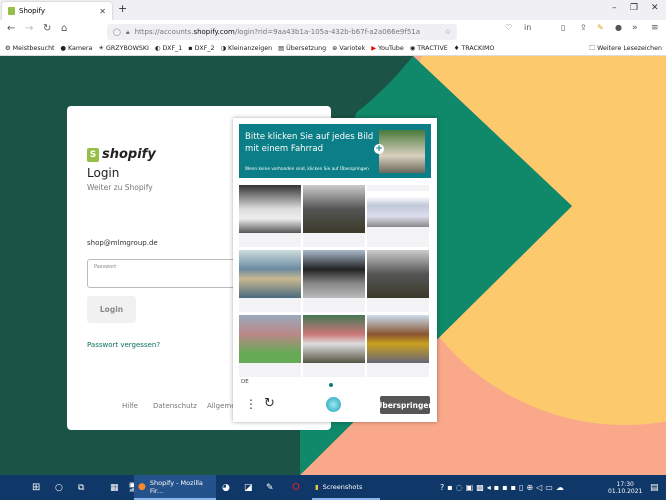 This screenshot has width=666, height=500. Describe the element at coordinates (247, 48) in the screenshot. I see `bookmark-item: ◑ Kleinanzeigen` at that location.